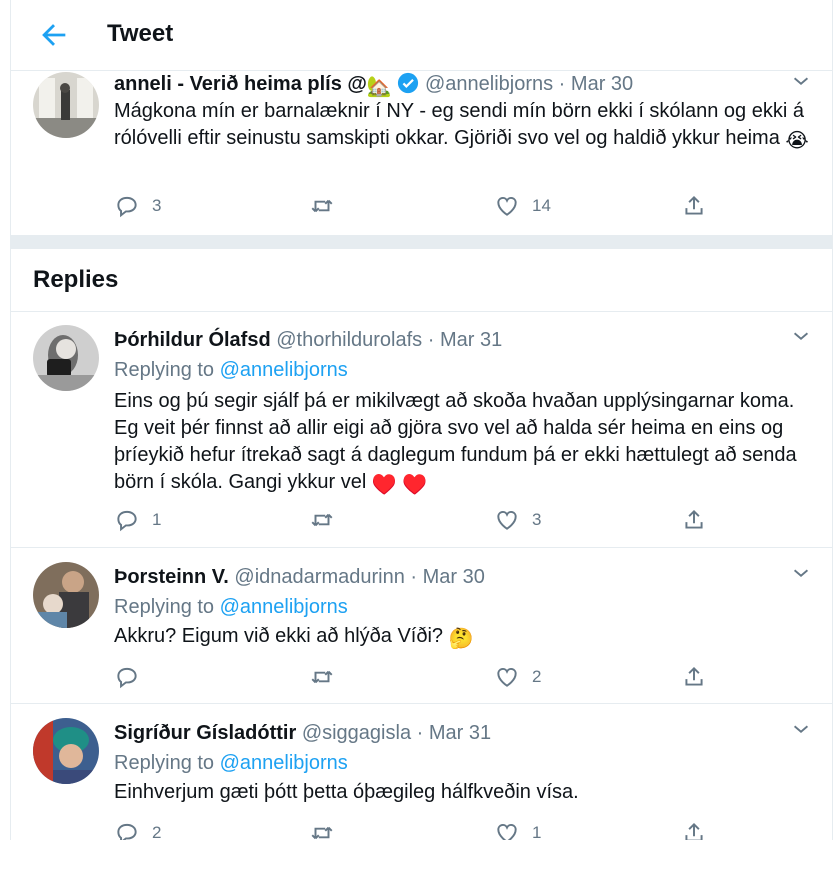  I want to click on like-count: 14, so click(541, 205).